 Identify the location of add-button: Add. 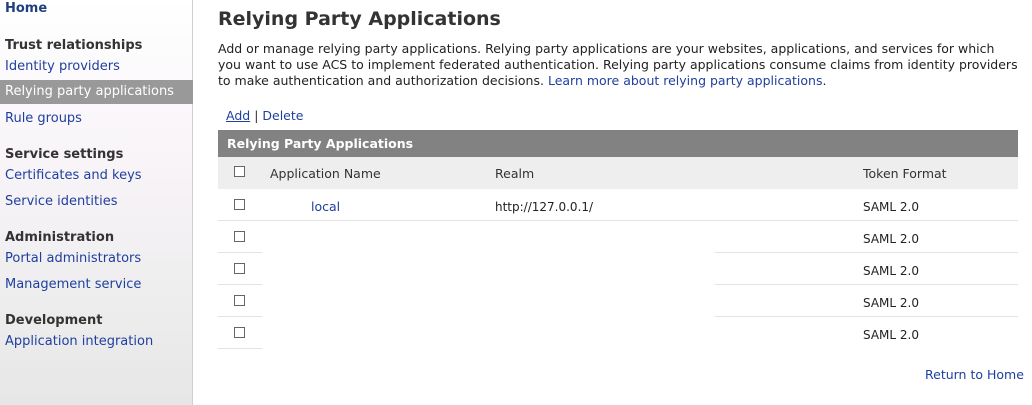
(238, 115).